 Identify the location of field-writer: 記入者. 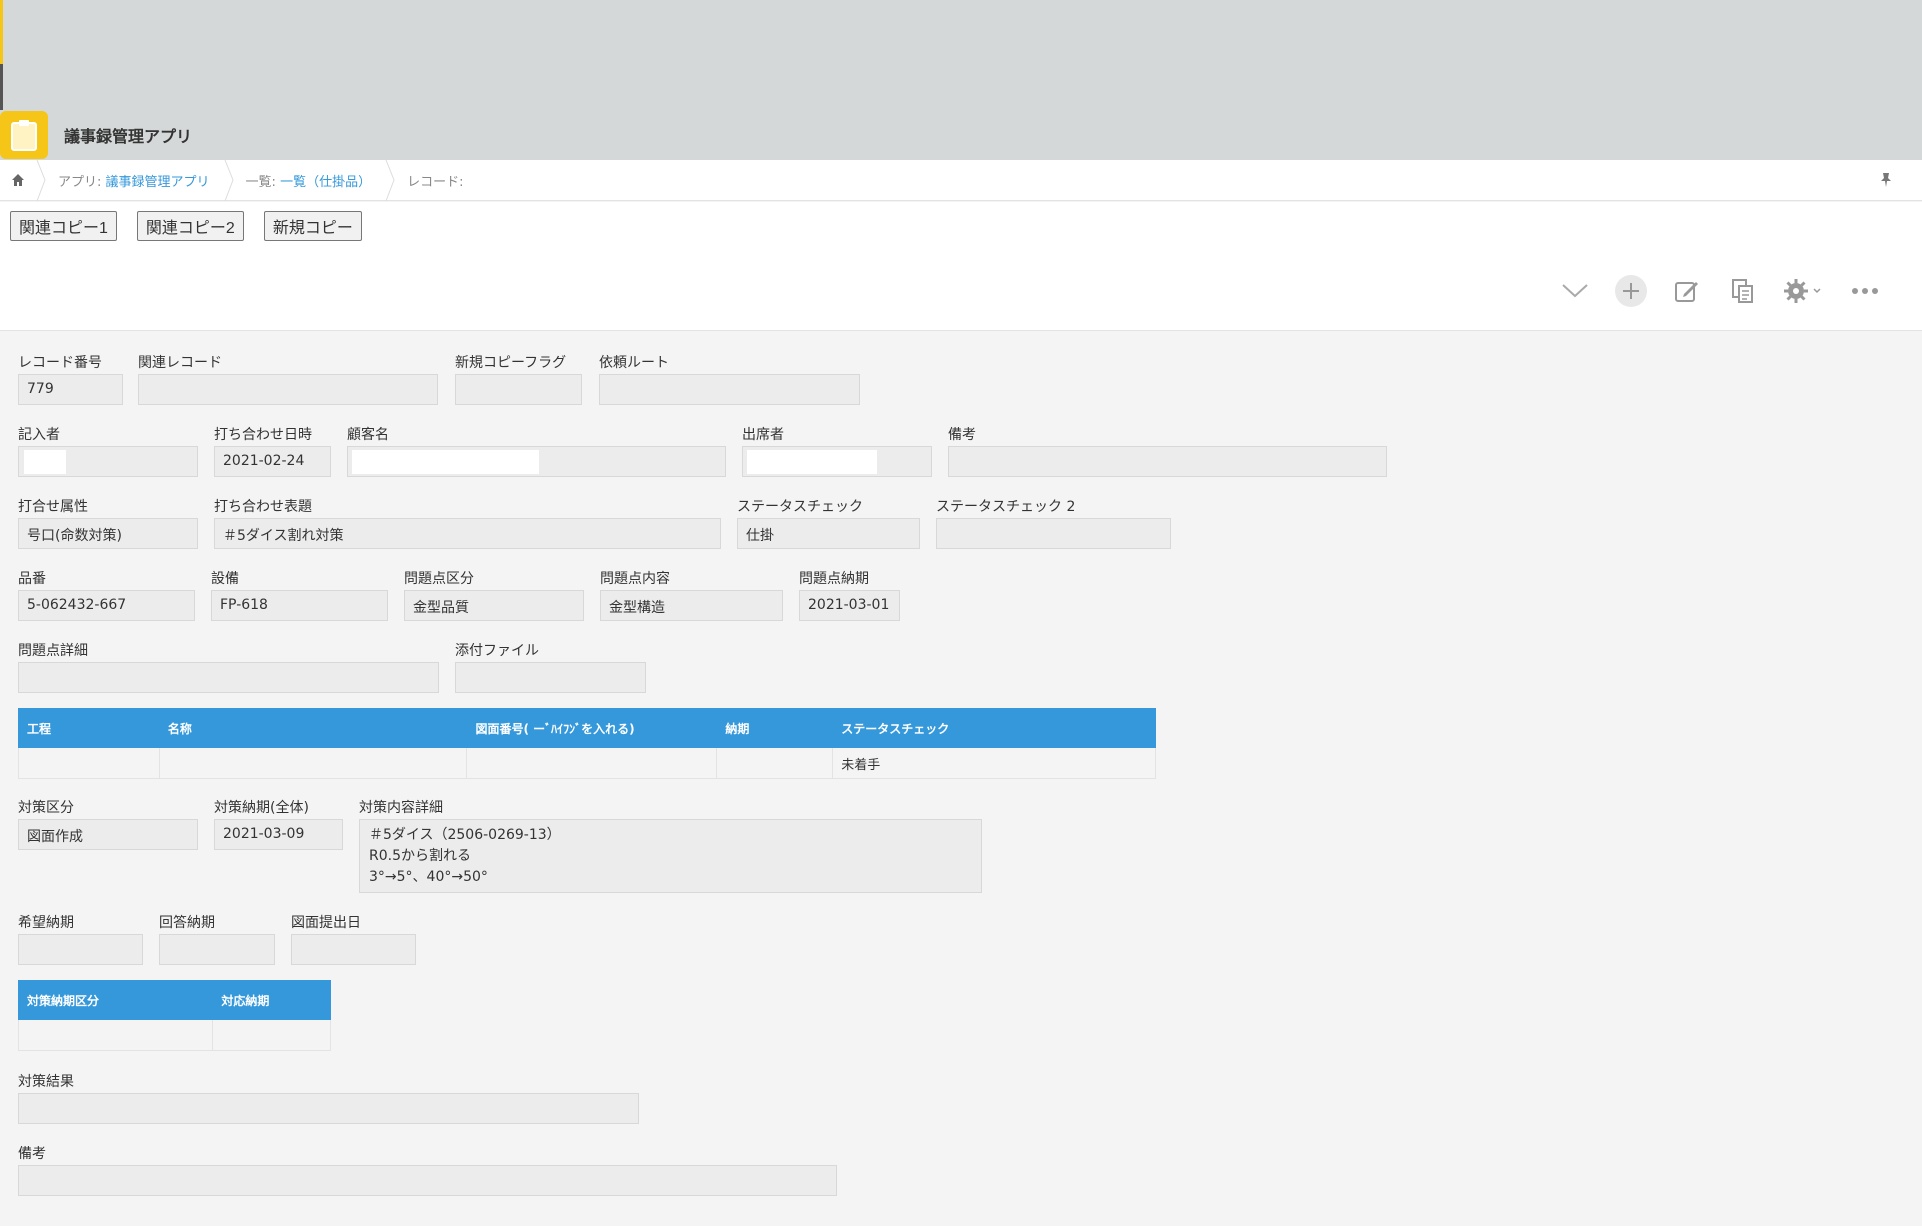
(108, 450).